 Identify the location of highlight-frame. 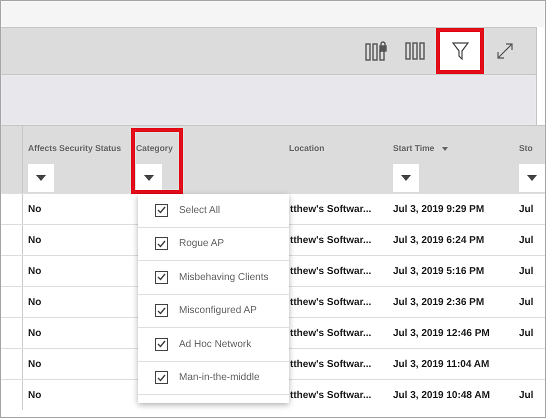
(157, 161).